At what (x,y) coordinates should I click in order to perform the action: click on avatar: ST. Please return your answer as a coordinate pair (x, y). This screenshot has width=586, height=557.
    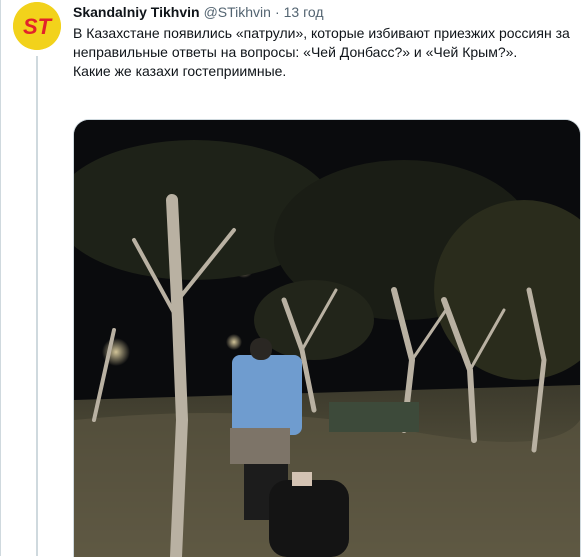
    Looking at the image, I should click on (37, 26).